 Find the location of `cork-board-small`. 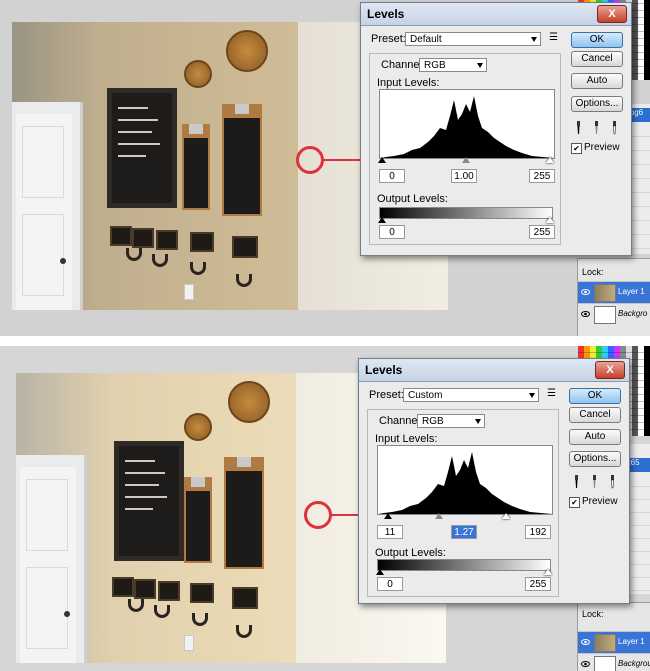

cork-board-small is located at coordinates (198, 74).